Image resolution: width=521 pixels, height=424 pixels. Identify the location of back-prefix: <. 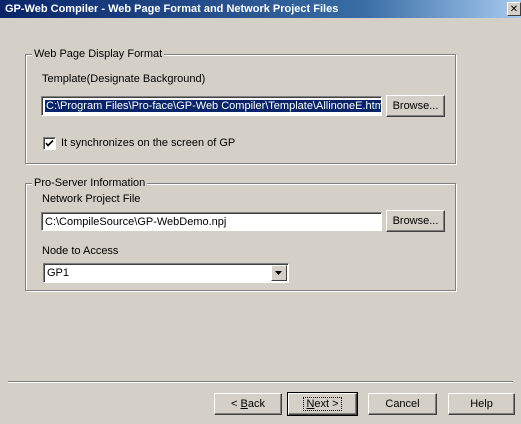
(236, 404).